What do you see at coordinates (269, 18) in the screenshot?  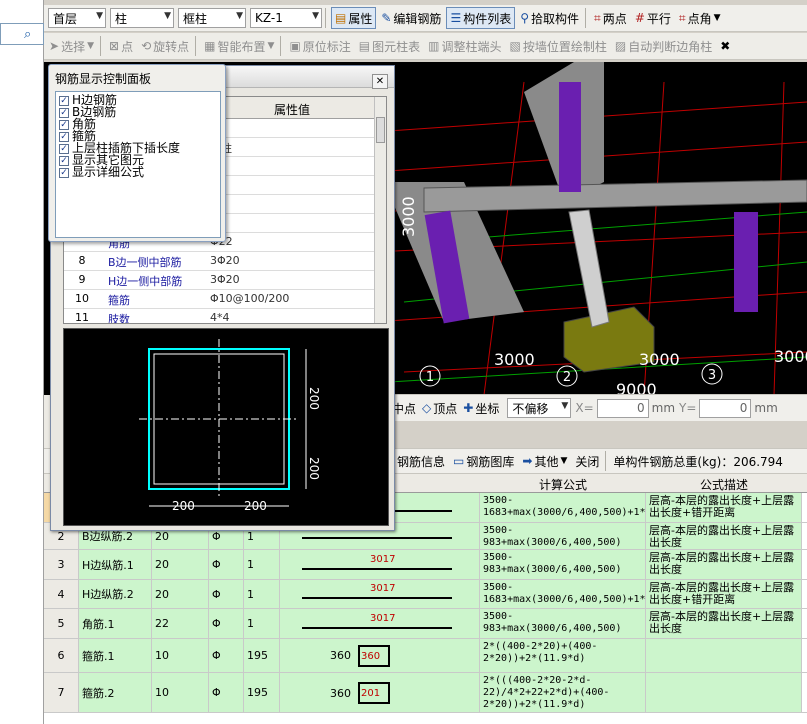 I see `element-select-value: KZ-1` at bounding box center [269, 18].